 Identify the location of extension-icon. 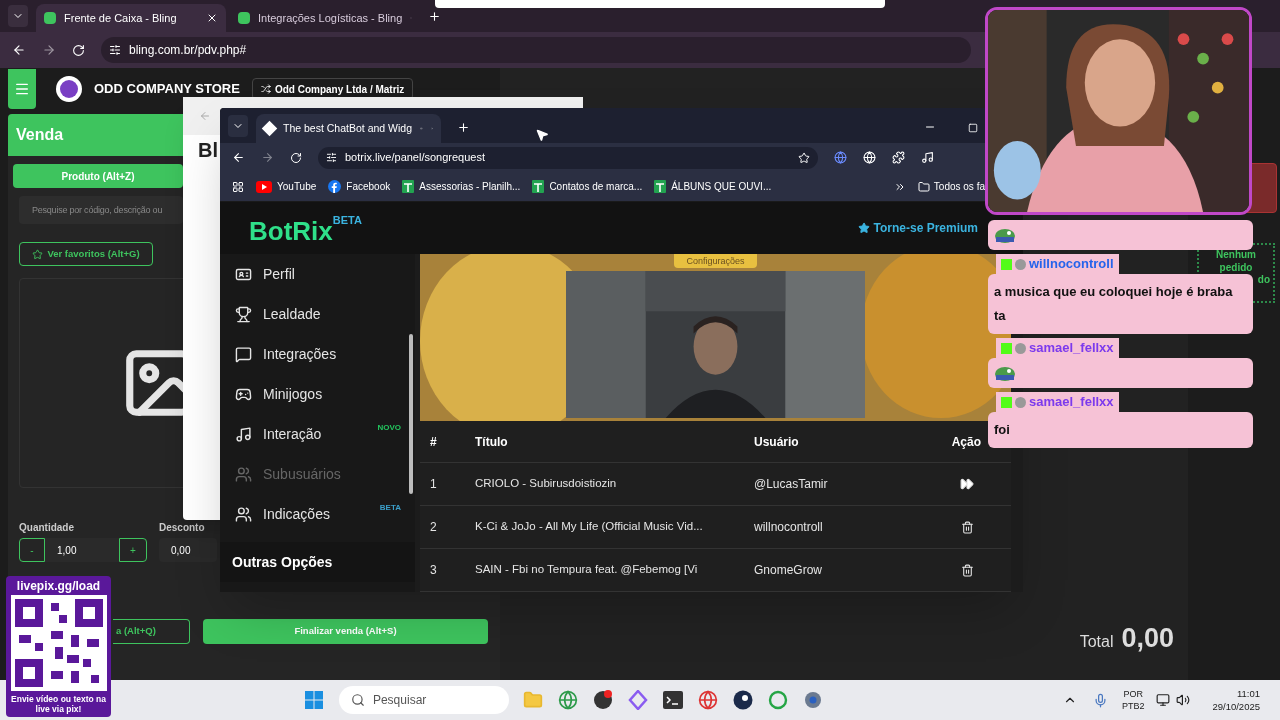
(869, 157).